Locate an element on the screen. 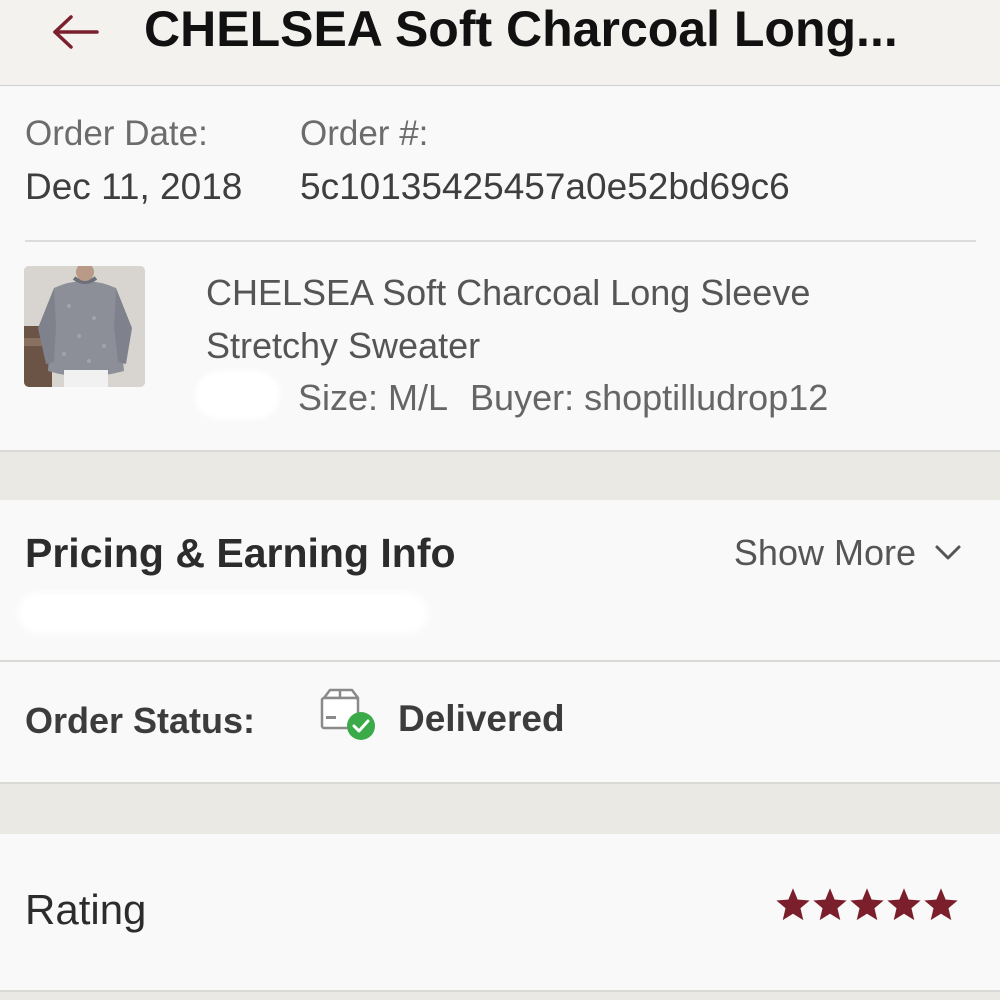 This screenshot has width=1000, height=1000. sweater-image is located at coordinates (84, 326).